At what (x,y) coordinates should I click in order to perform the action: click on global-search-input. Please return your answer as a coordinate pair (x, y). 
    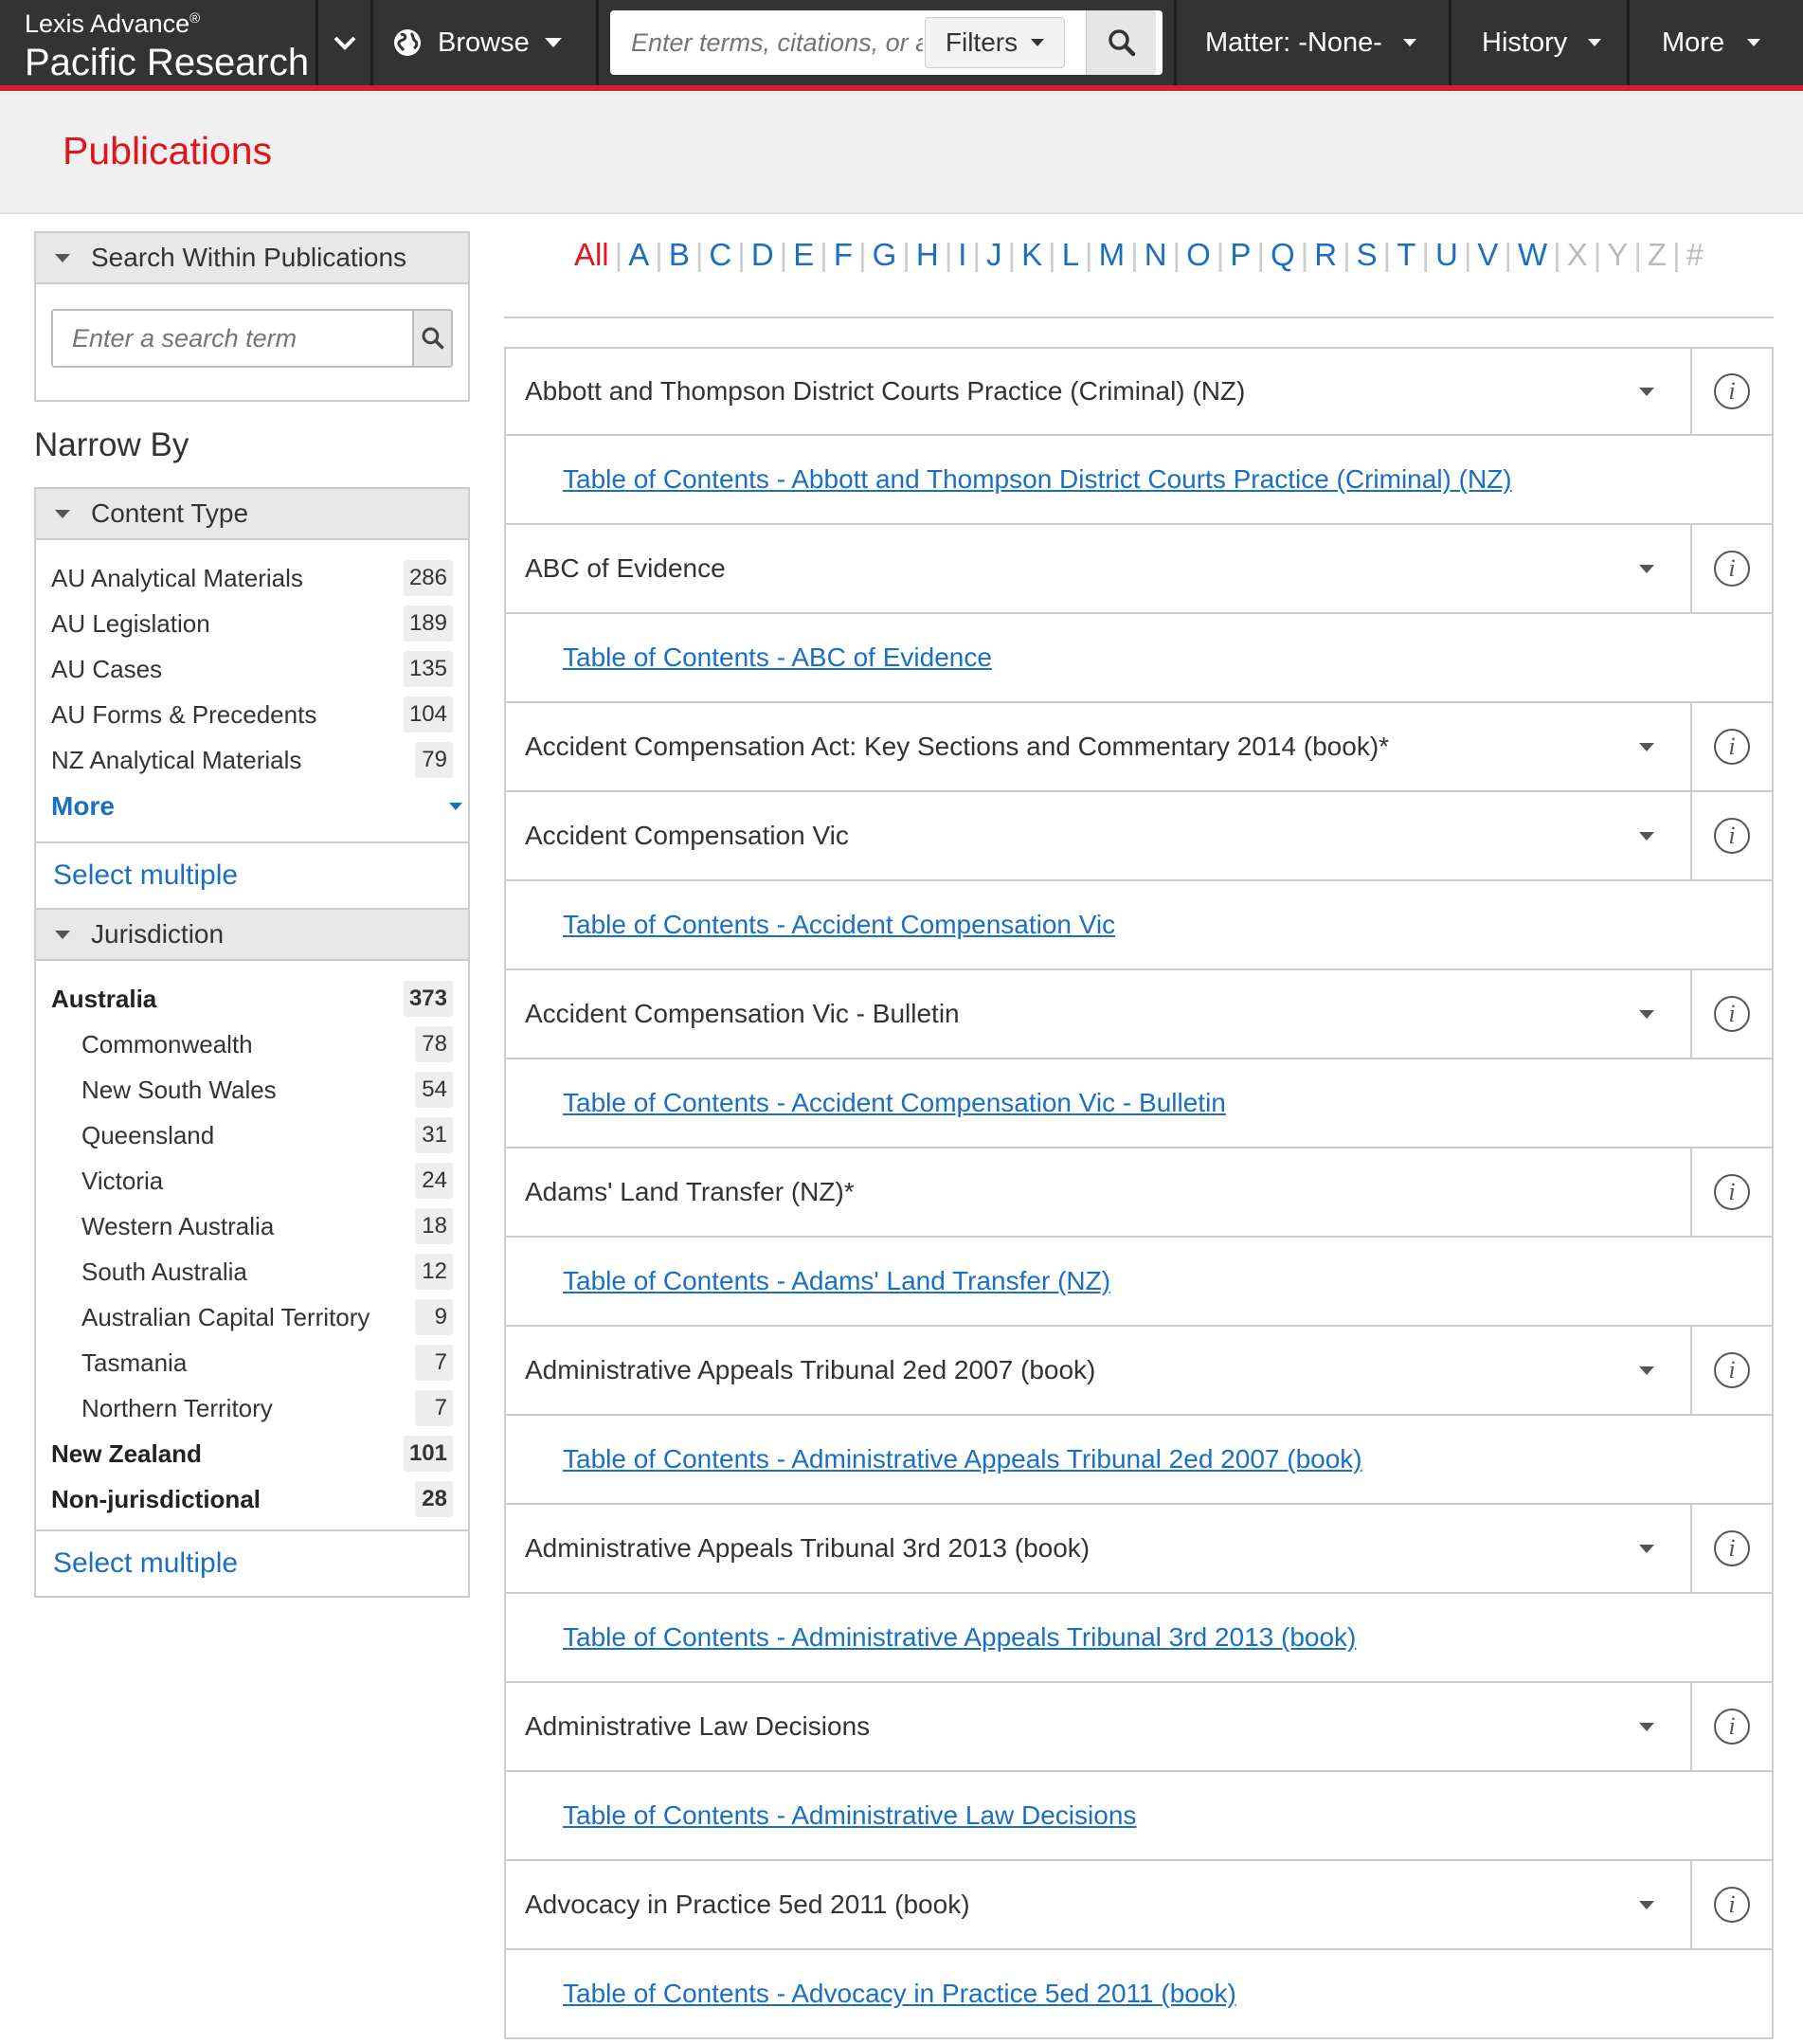
    Looking at the image, I should click on (766, 42).